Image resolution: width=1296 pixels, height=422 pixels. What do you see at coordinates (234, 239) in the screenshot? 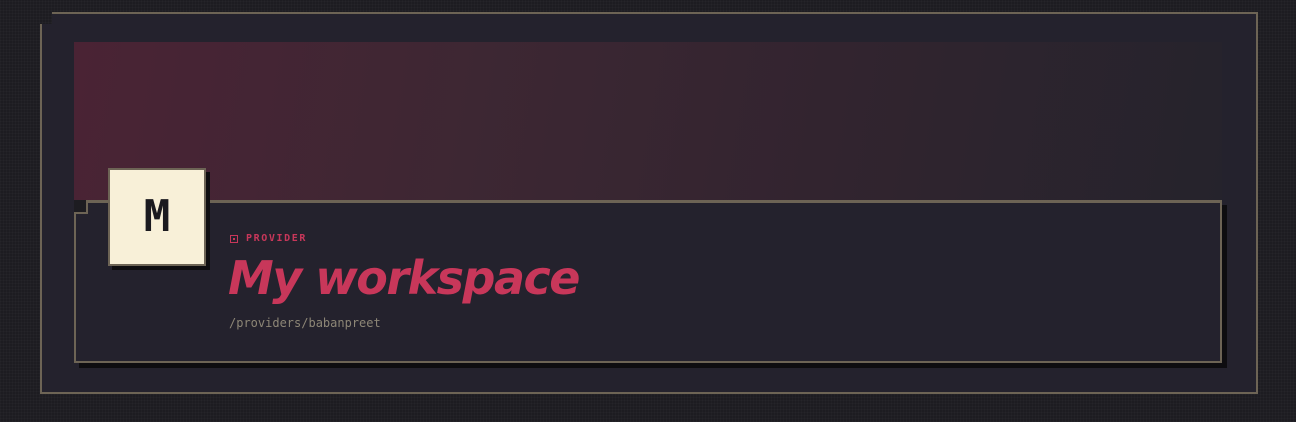
I see `square-dot-icon` at bounding box center [234, 239].